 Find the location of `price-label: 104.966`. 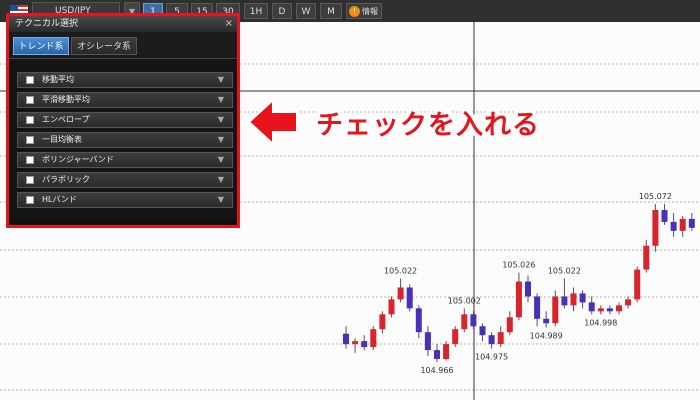

price-label: 104.966 is located at coordinates (436, 370).